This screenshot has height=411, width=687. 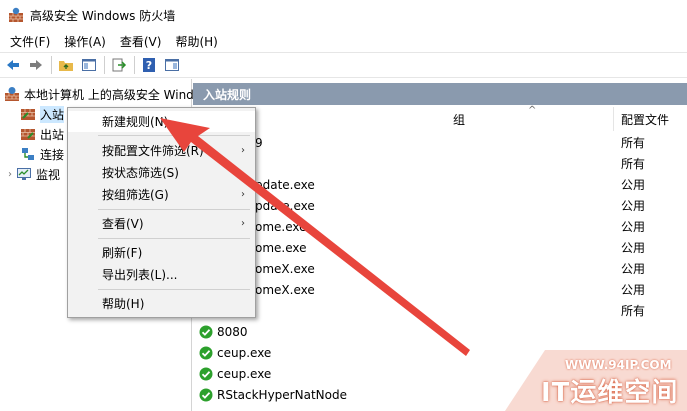 What do you see at coordinates (161, 303) in the screenshot?
I see `menu-item-help: 帮助(H)` at bounding box center [161, 303].